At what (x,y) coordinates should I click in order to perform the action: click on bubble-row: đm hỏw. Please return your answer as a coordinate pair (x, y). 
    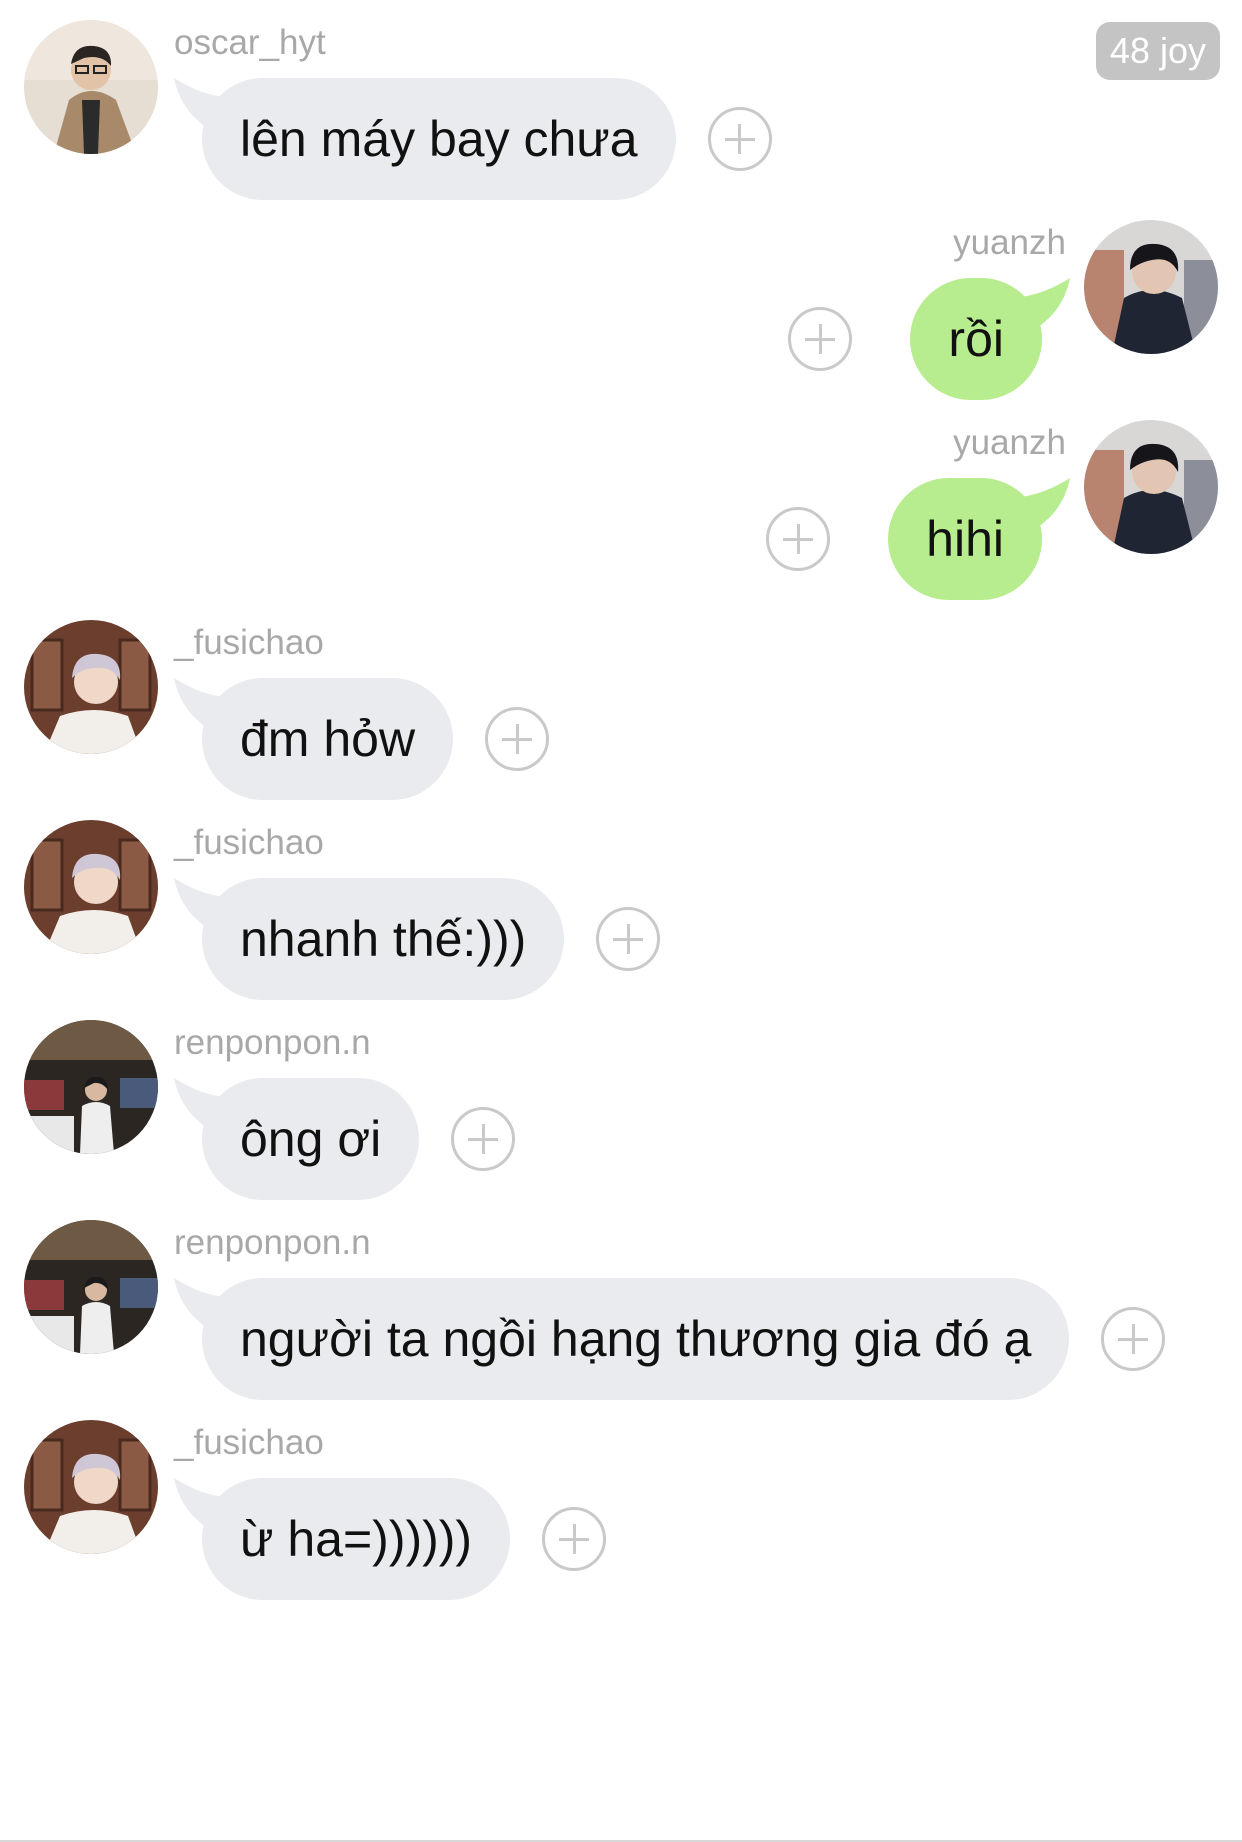
    Looking at the image, I should click on (362, 739).